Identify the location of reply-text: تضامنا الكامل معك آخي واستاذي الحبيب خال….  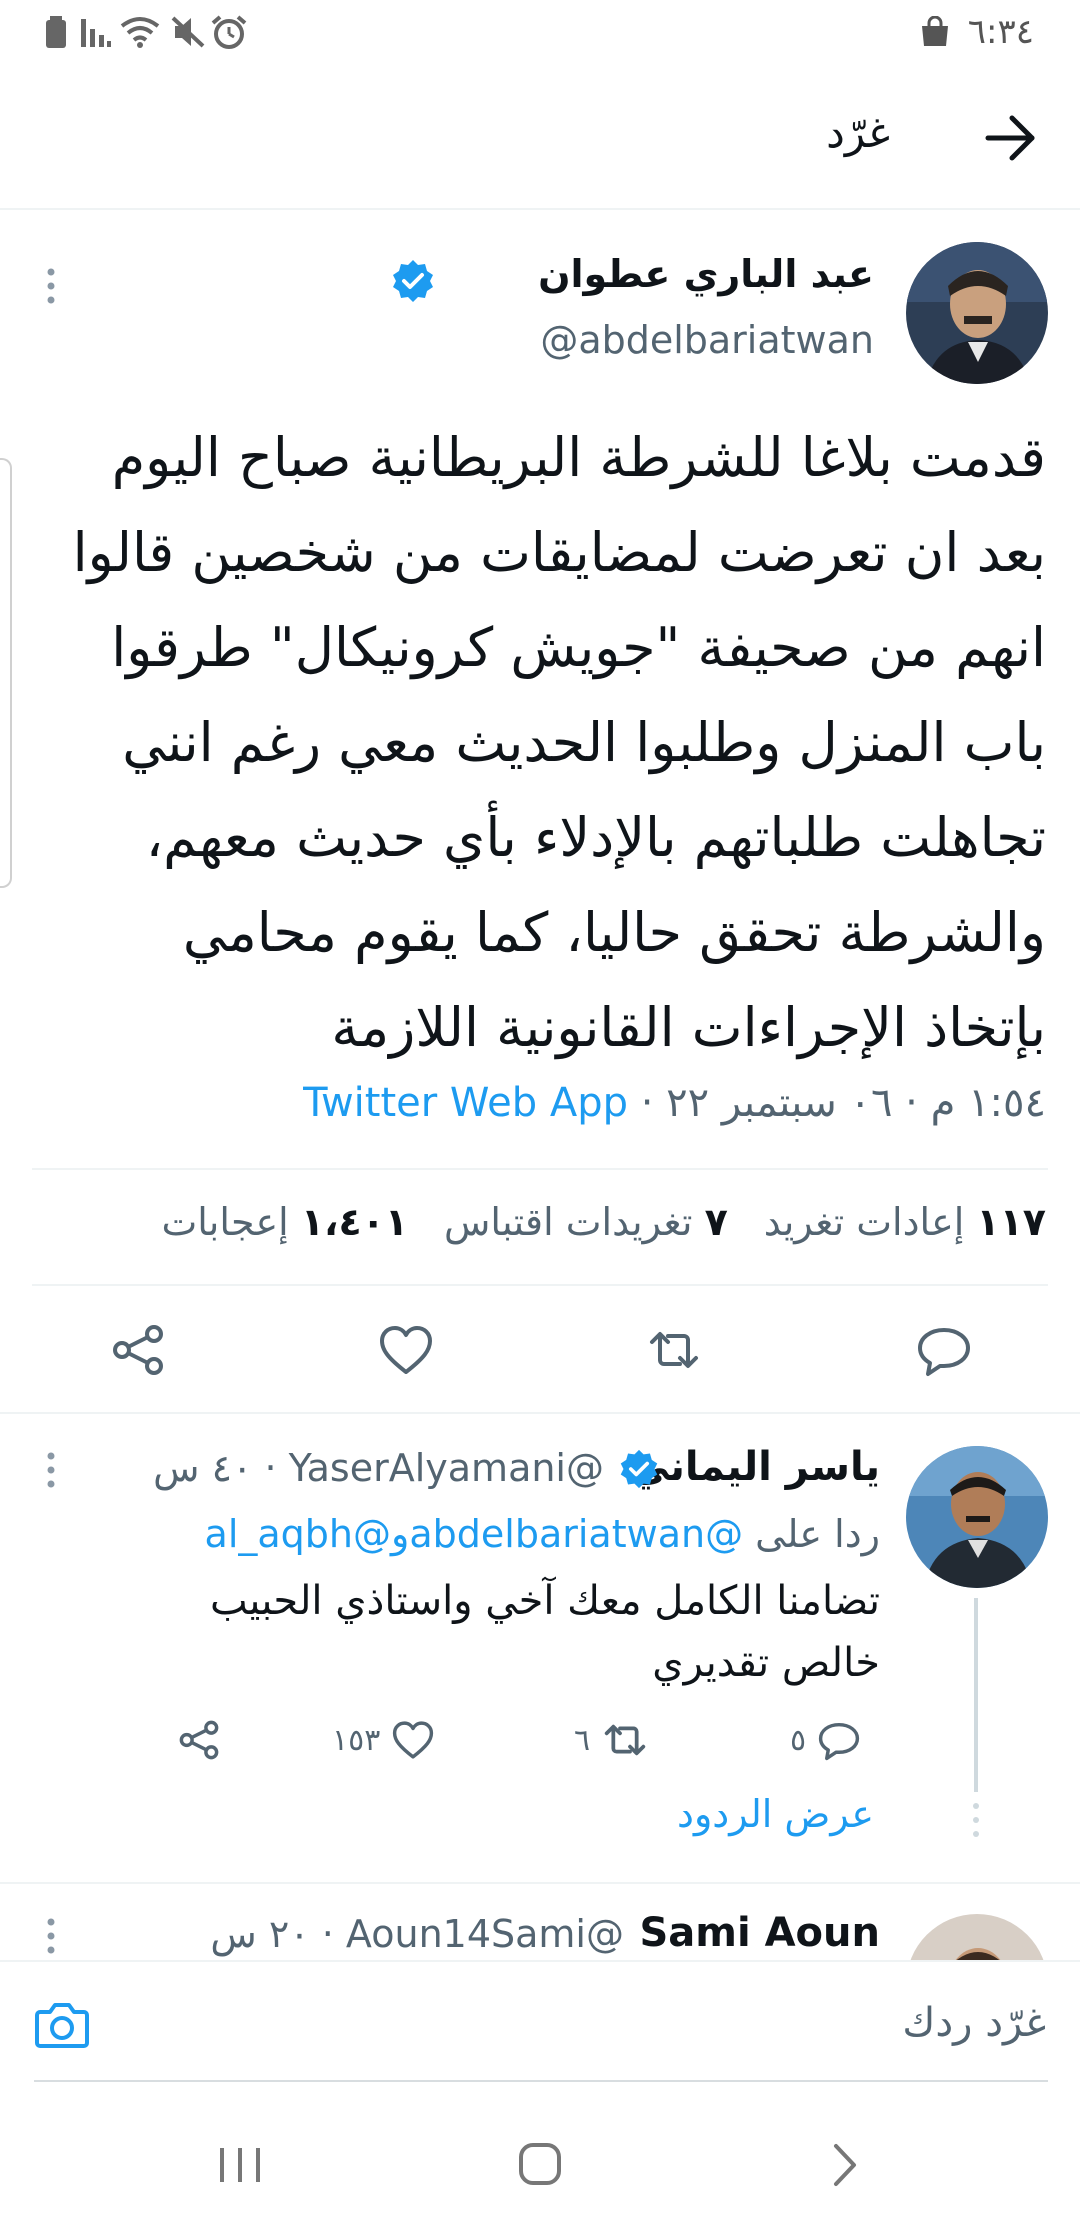
(544, 1632).